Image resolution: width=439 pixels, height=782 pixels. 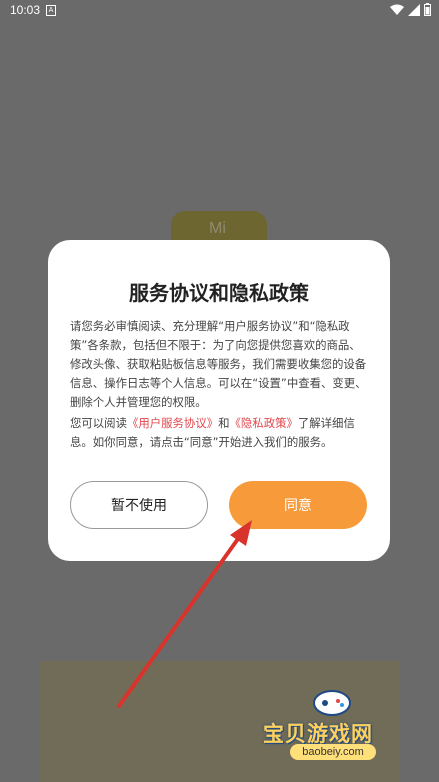 I want to click on gamepad-icon, so click(x=332, y=703).